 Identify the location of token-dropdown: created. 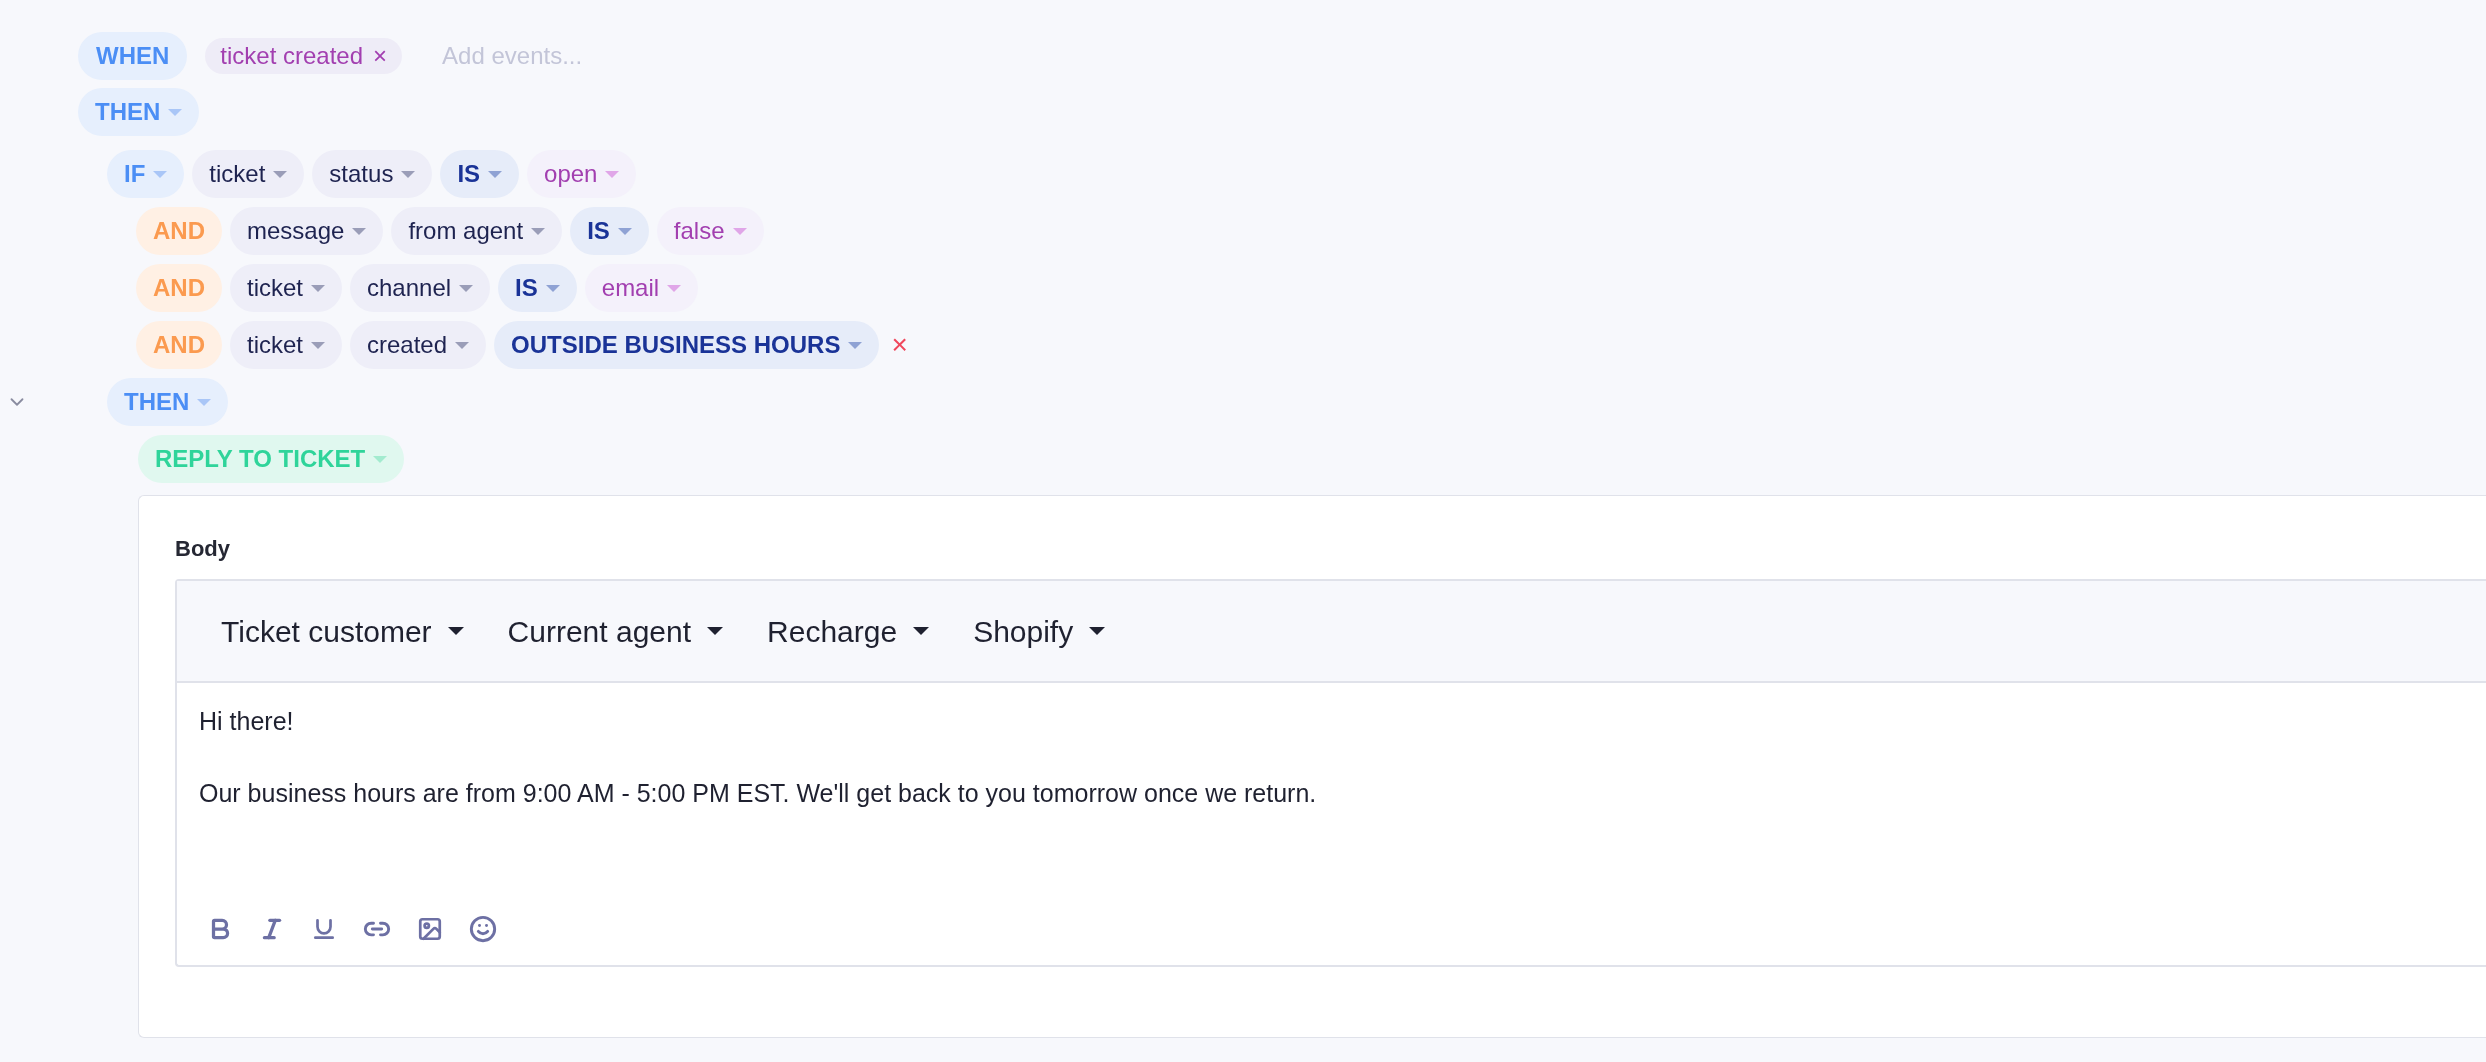
(418, 345).